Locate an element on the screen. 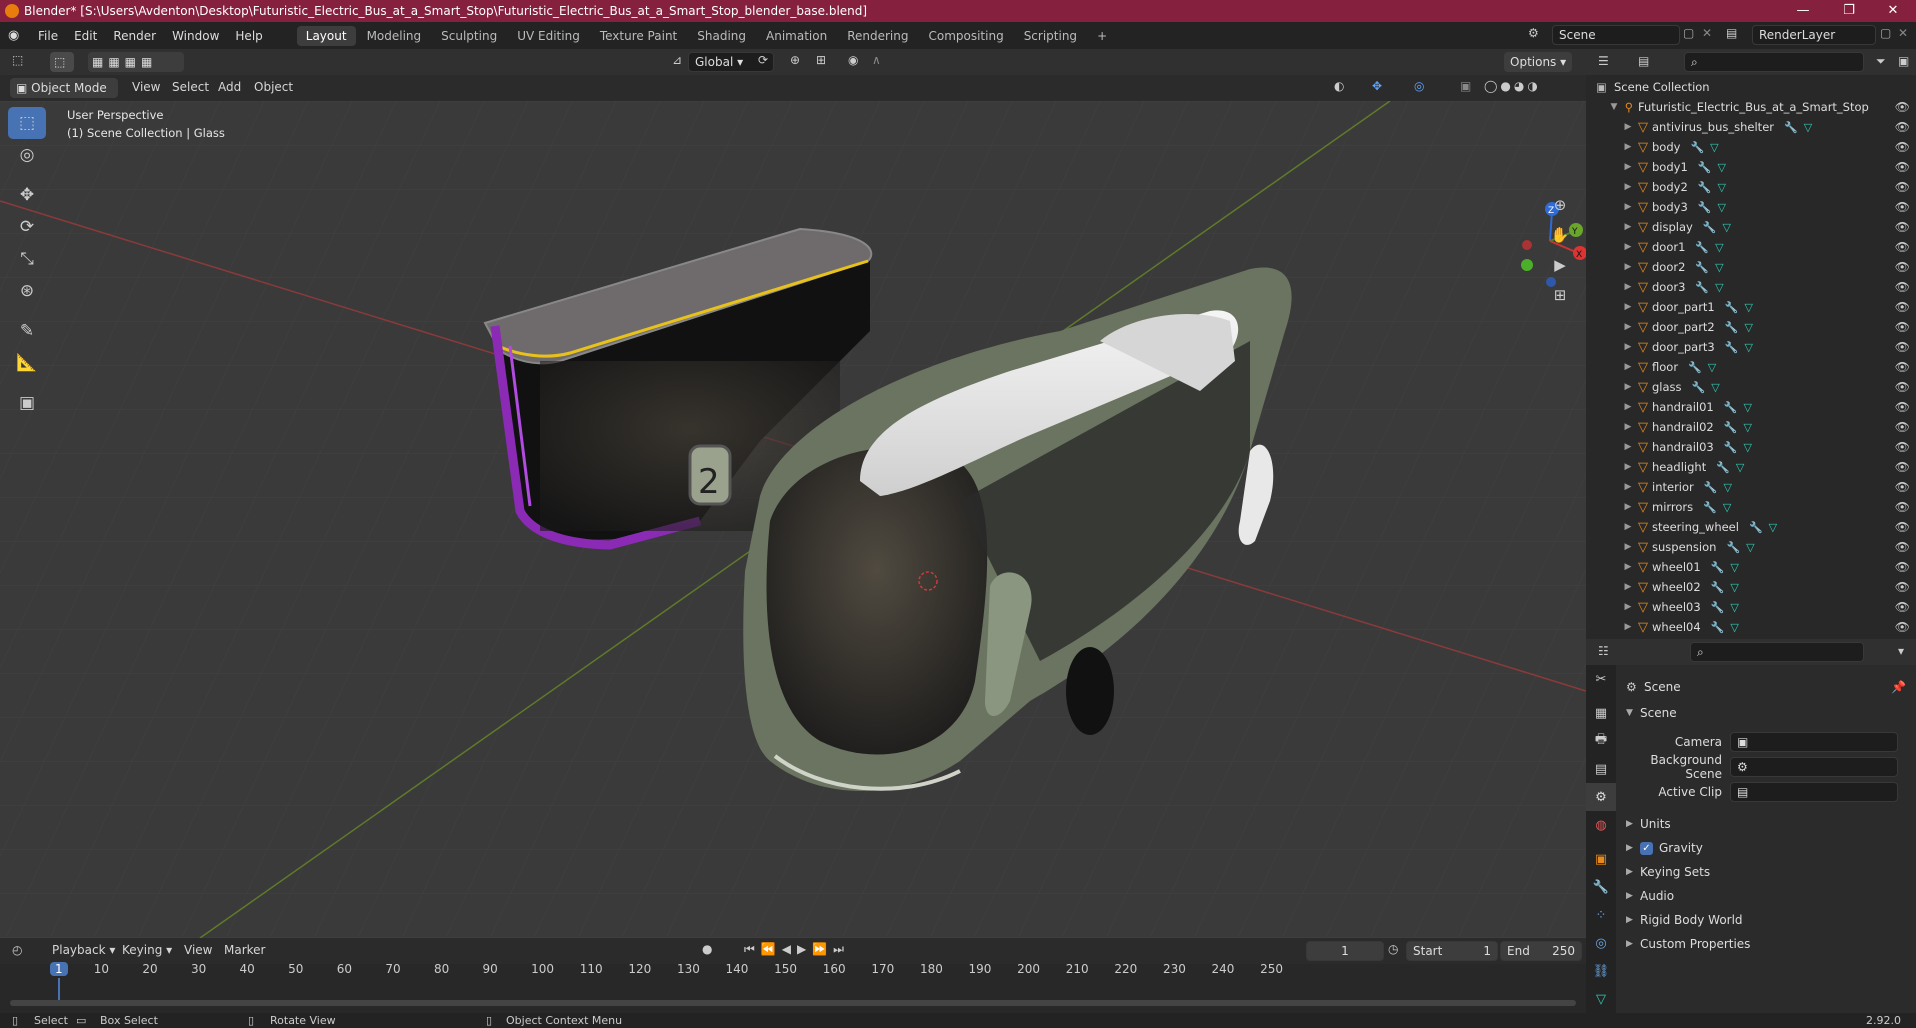  outliner-item: ▶ ▽ door_part2 🔧 ▽ 👁 is located at coordinates (1751, 327).